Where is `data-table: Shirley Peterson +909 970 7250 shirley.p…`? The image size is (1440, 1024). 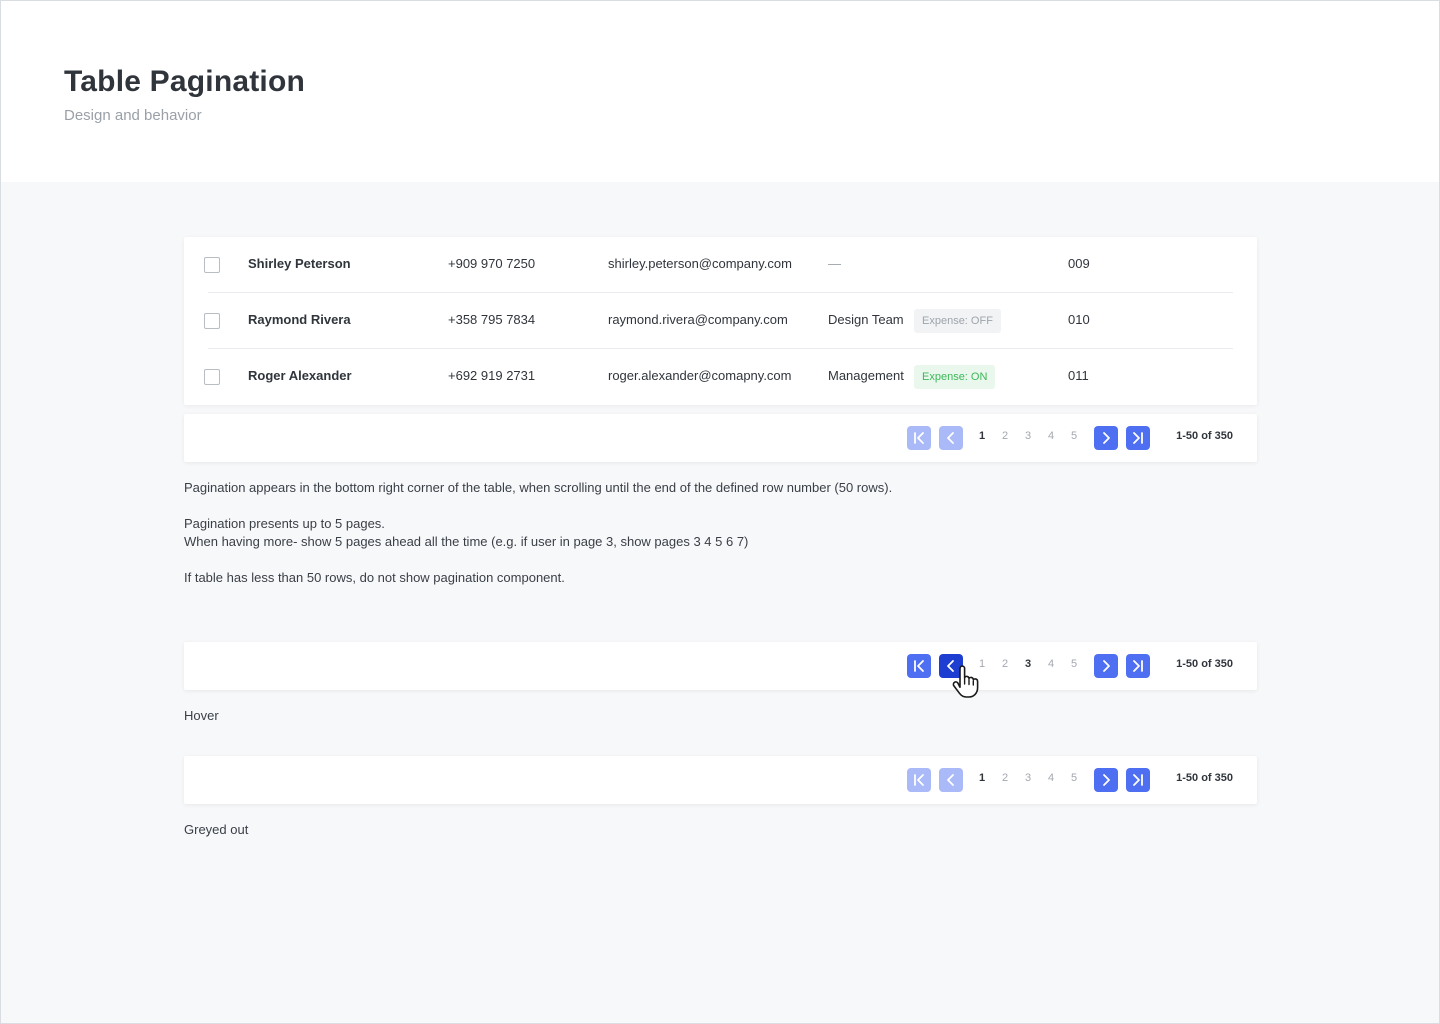 data-table: Shirley Peterson +909 970 7250 shirley.p… is located at coordinates (720, 321).